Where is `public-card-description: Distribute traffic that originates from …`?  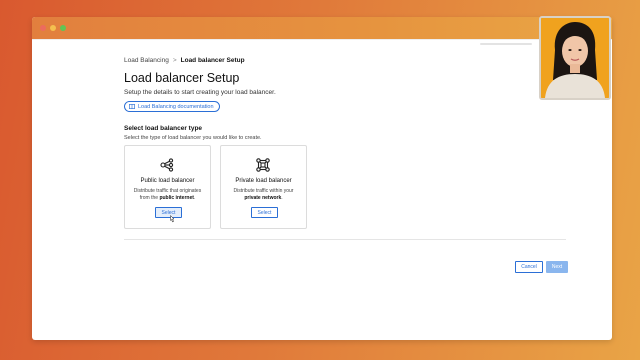
public-card-description: Distribute traffic that originates from … is located at coordinates (167, 195).